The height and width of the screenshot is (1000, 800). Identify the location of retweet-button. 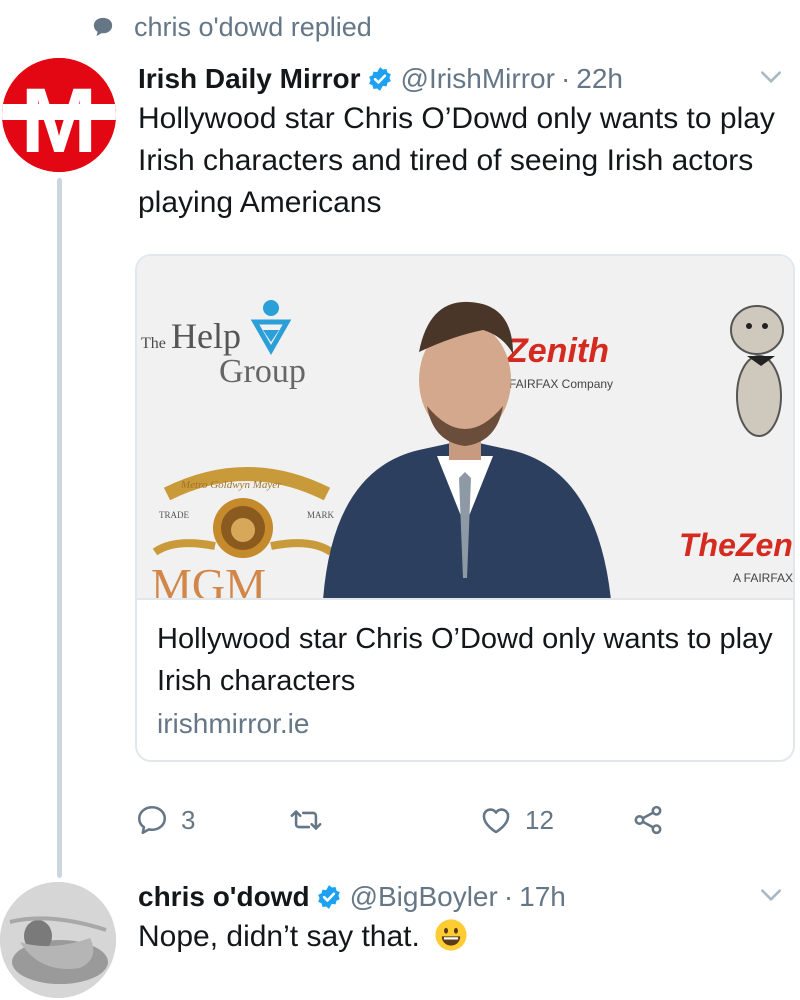
(306, 820).